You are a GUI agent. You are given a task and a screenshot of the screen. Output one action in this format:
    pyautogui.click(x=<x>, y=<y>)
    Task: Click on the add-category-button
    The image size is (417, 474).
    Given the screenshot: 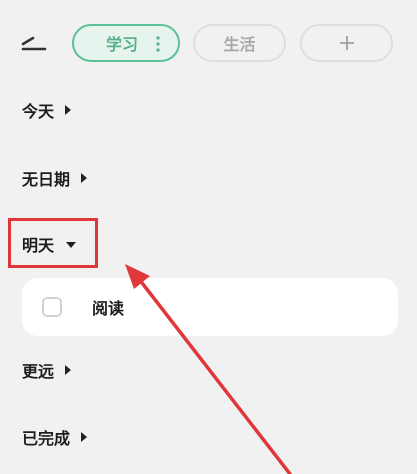 What is the action you would take?
    pyautogui.click(x=346, y=43)
    